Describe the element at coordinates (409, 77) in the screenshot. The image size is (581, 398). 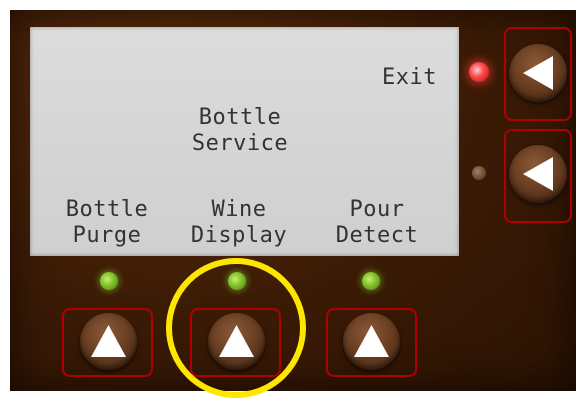
I see `exit-label: Exit` at that location.